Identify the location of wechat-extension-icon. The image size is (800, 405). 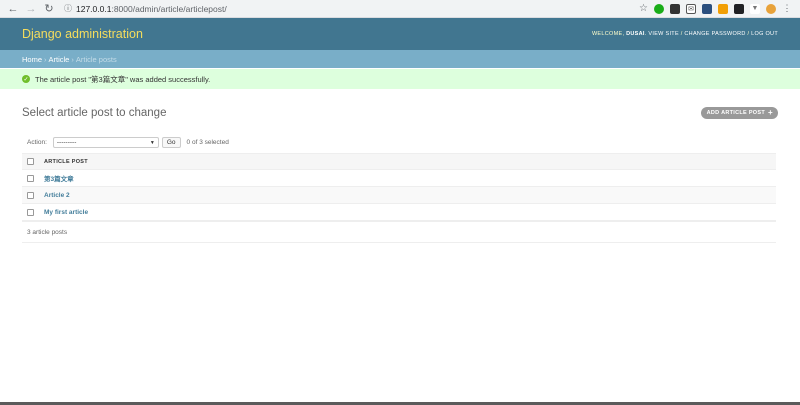
(659, 8).